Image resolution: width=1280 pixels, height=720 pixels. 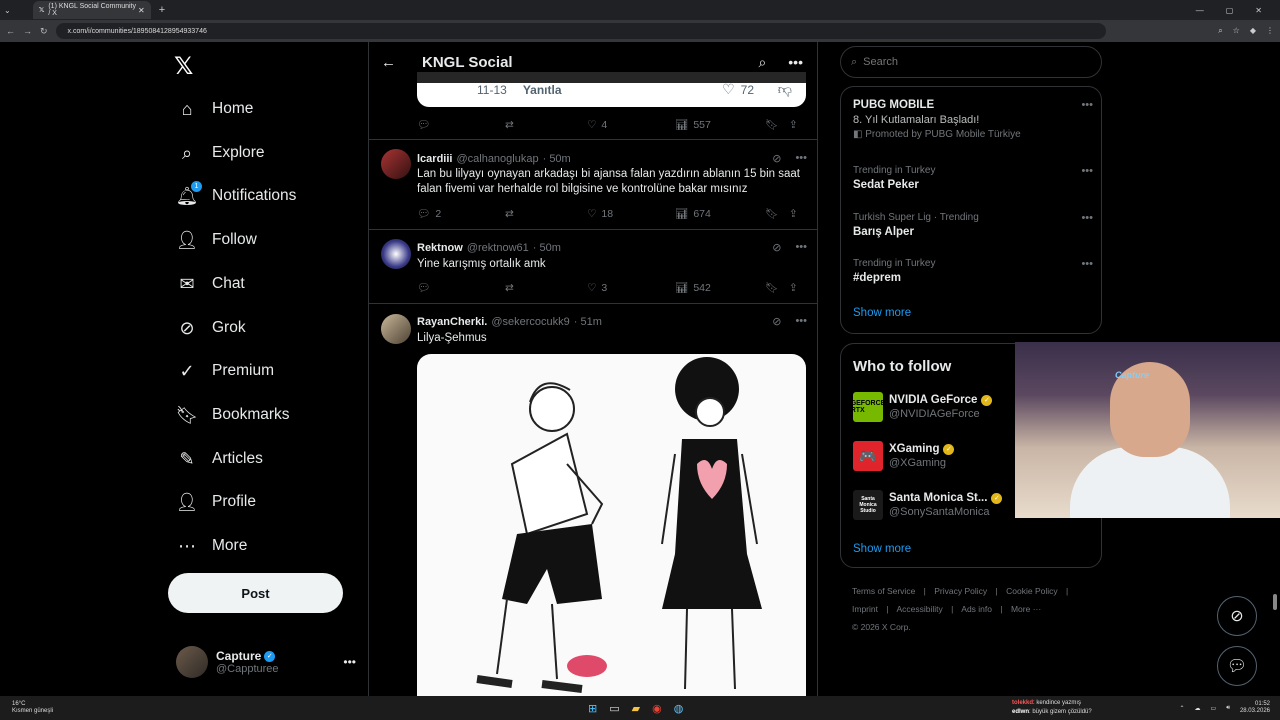 What do you see at coordinates (225, 371) in the screenshot?
I see `nav-premium: ✓ Premium` at bounding box center [225, 371].